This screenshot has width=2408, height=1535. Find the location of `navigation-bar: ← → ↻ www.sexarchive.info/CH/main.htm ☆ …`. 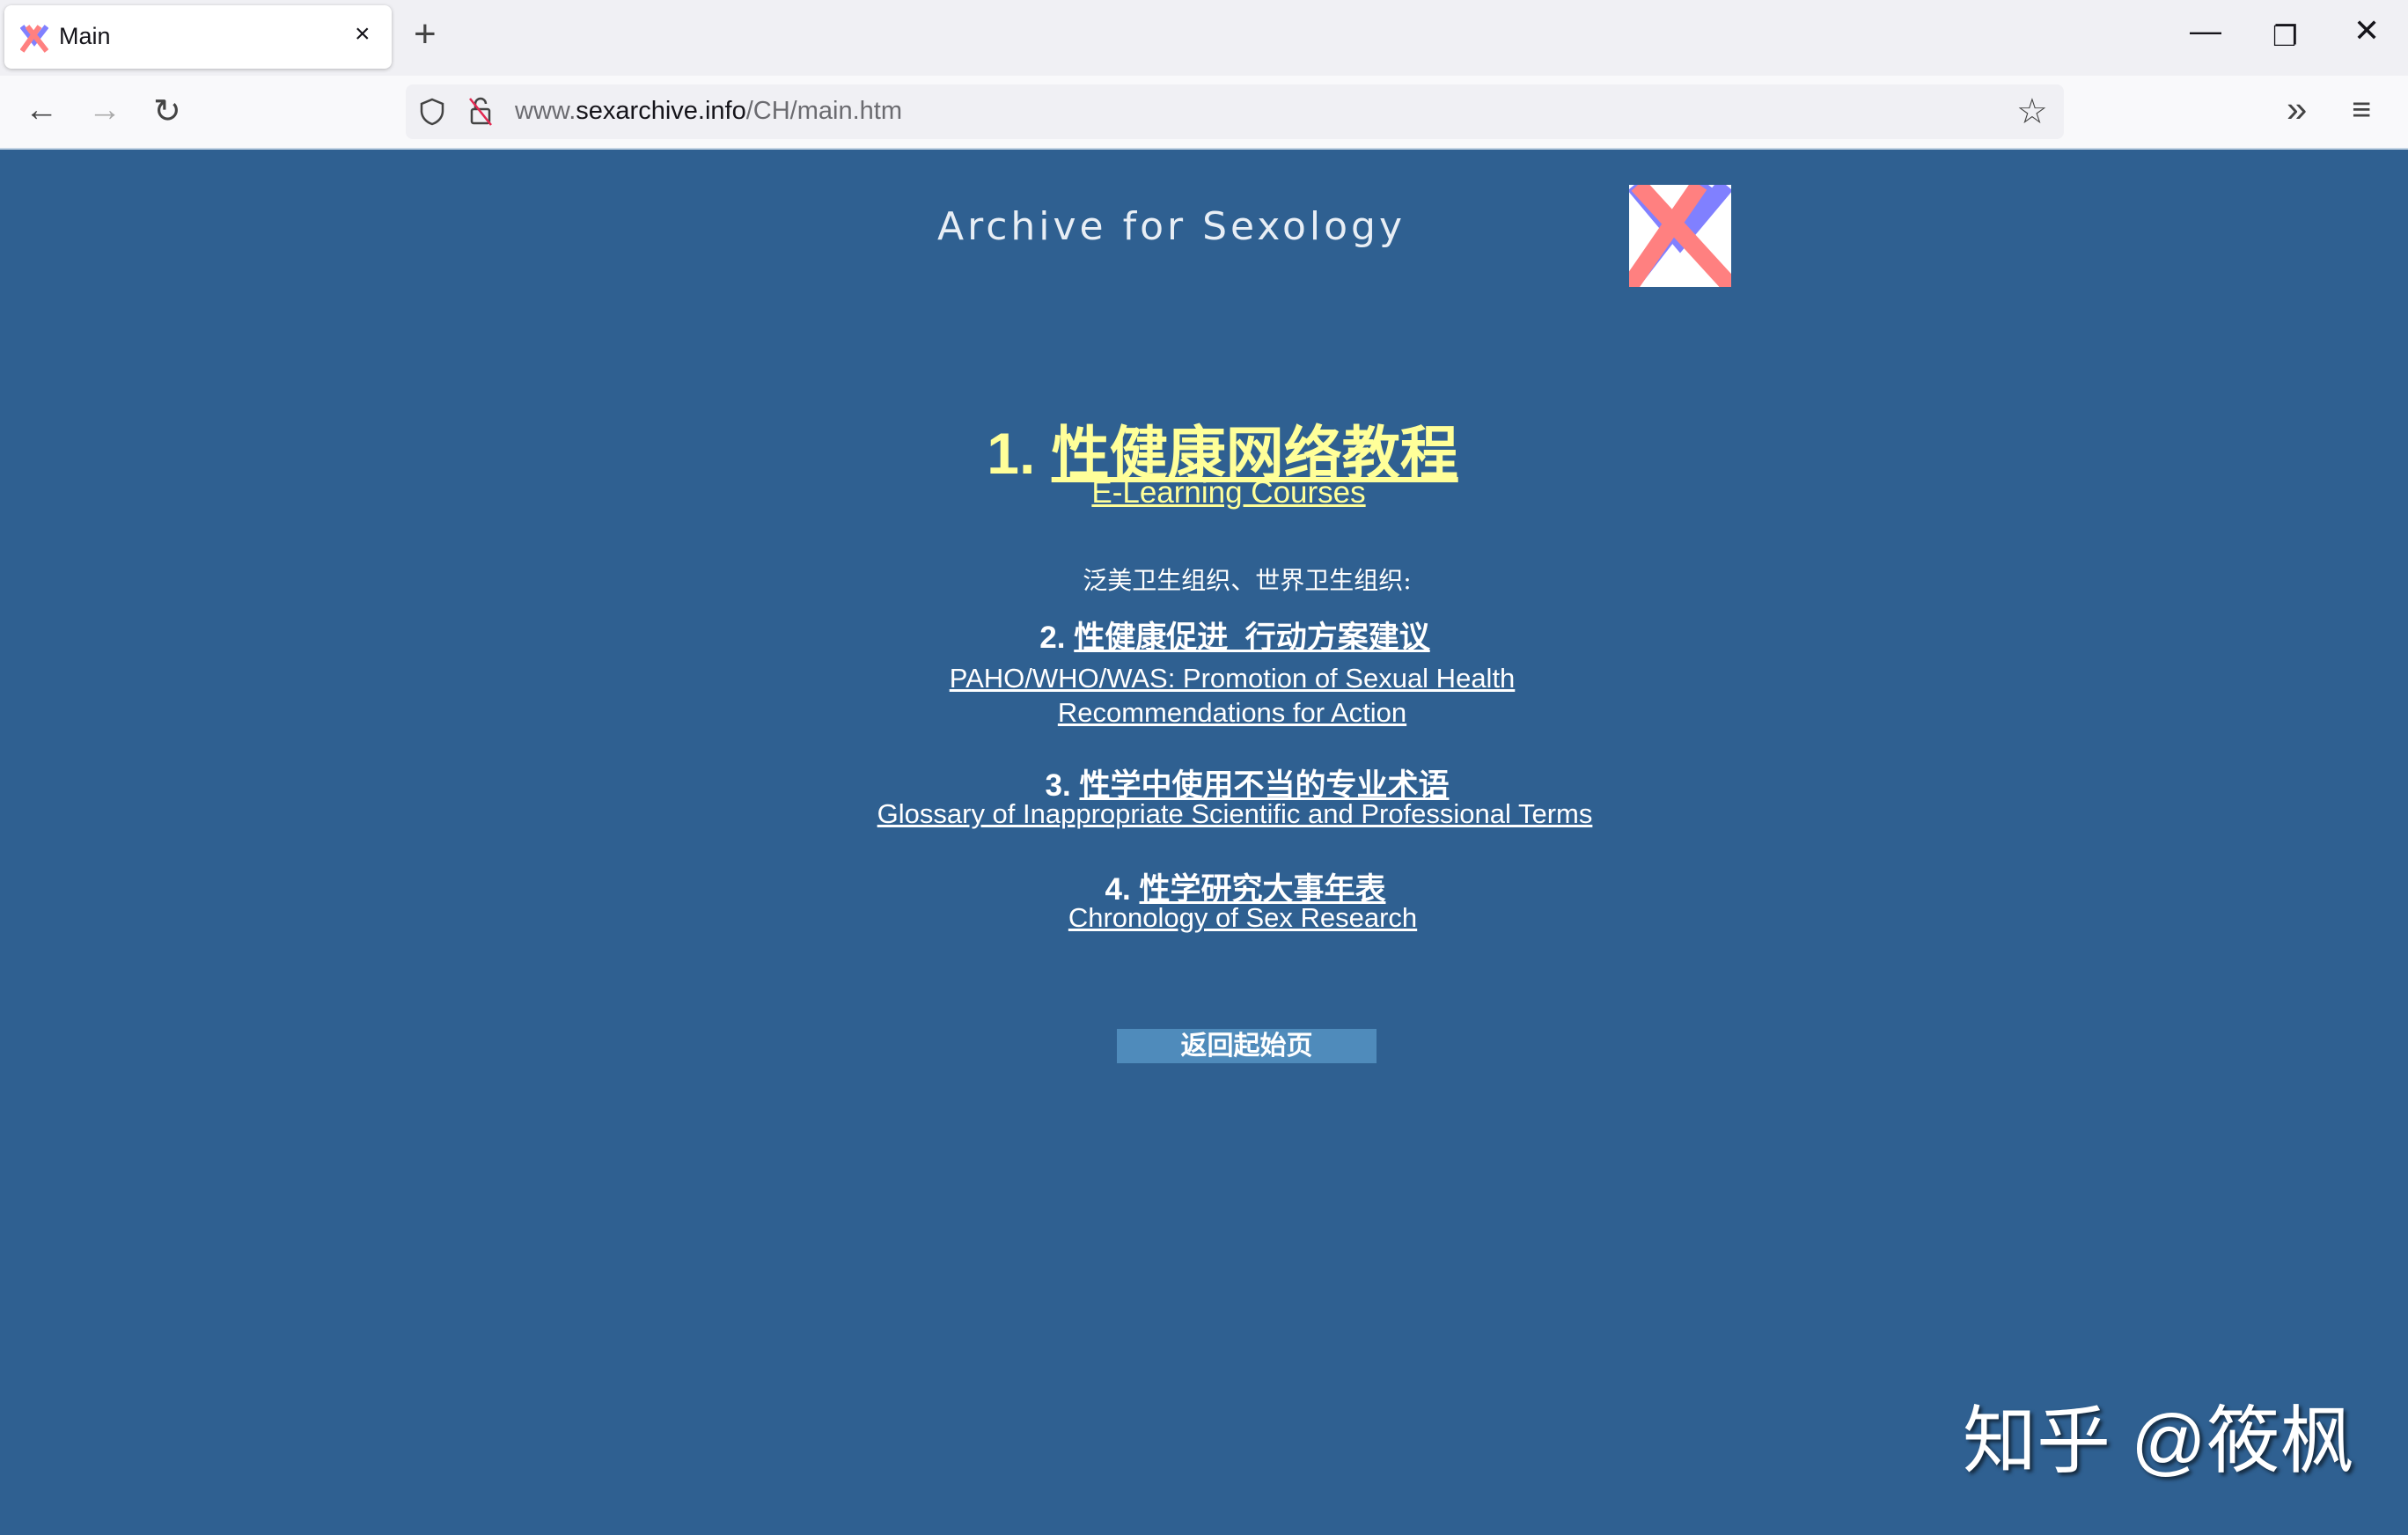

navigation-bar: ← → ↻ www.sexarchive.info/CH/main.htm ☆ … is located at coordinates (1204, 113).